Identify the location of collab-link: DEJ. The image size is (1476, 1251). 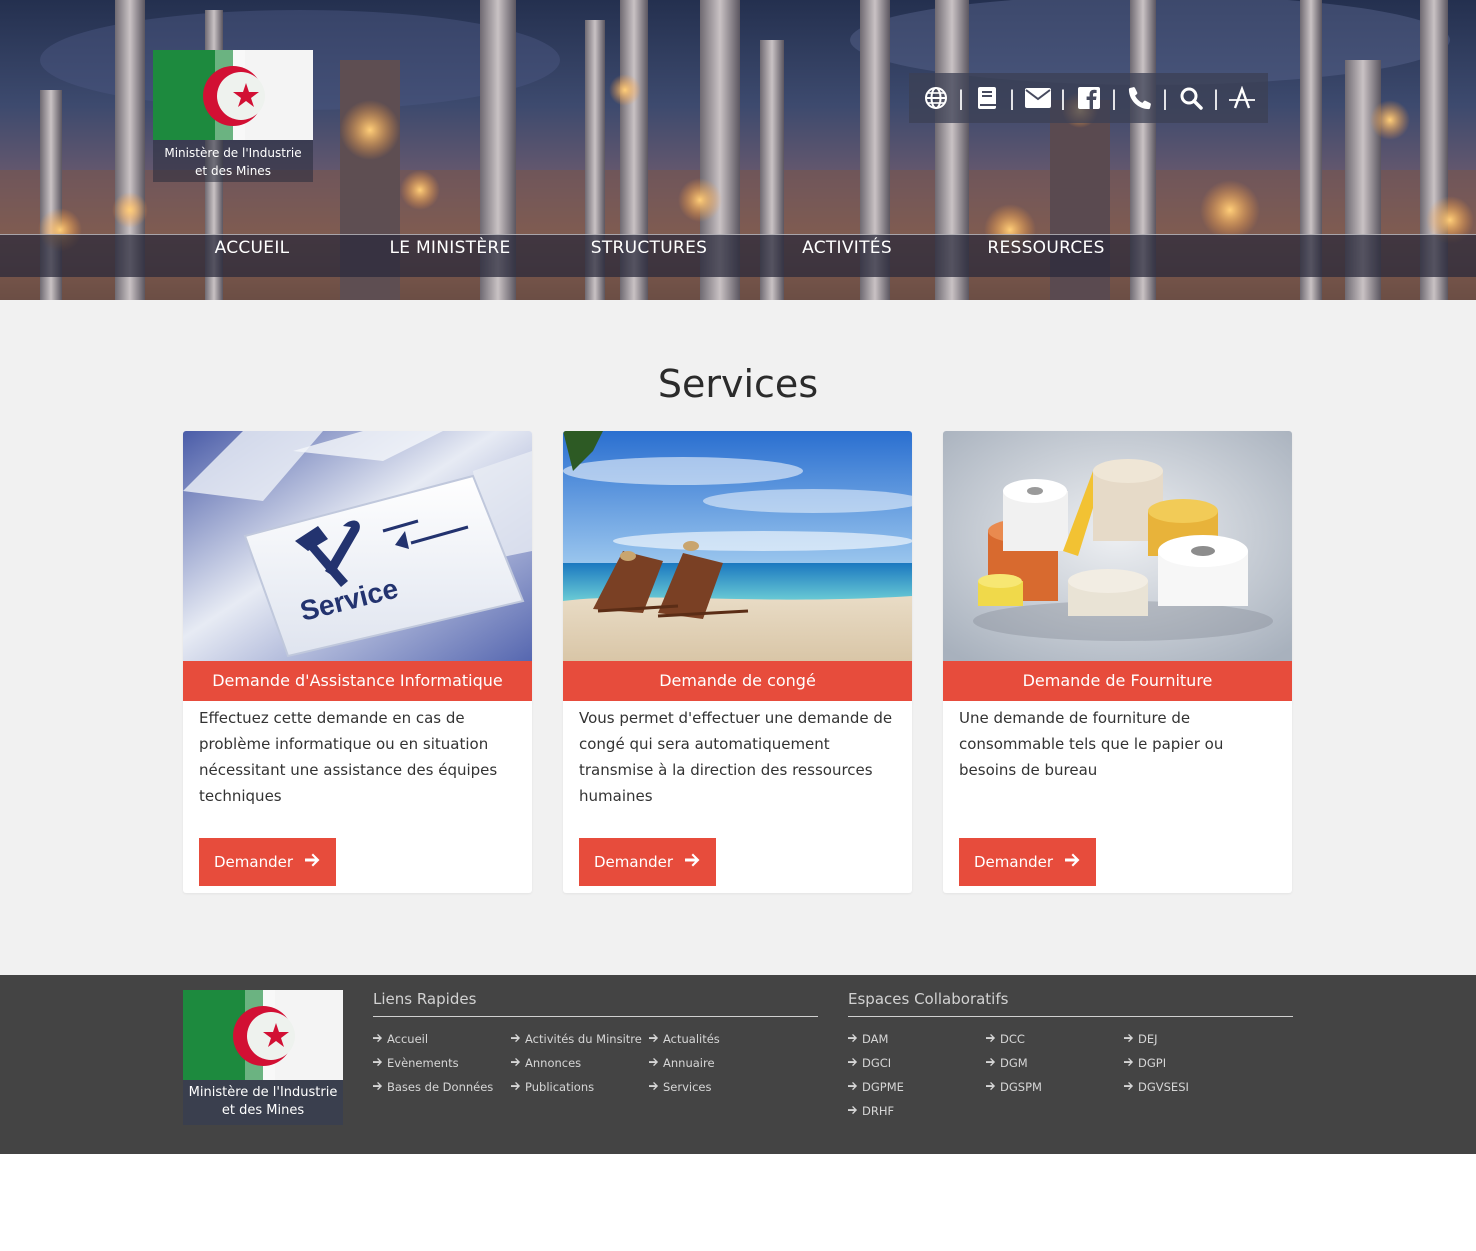
(1141, 1039).